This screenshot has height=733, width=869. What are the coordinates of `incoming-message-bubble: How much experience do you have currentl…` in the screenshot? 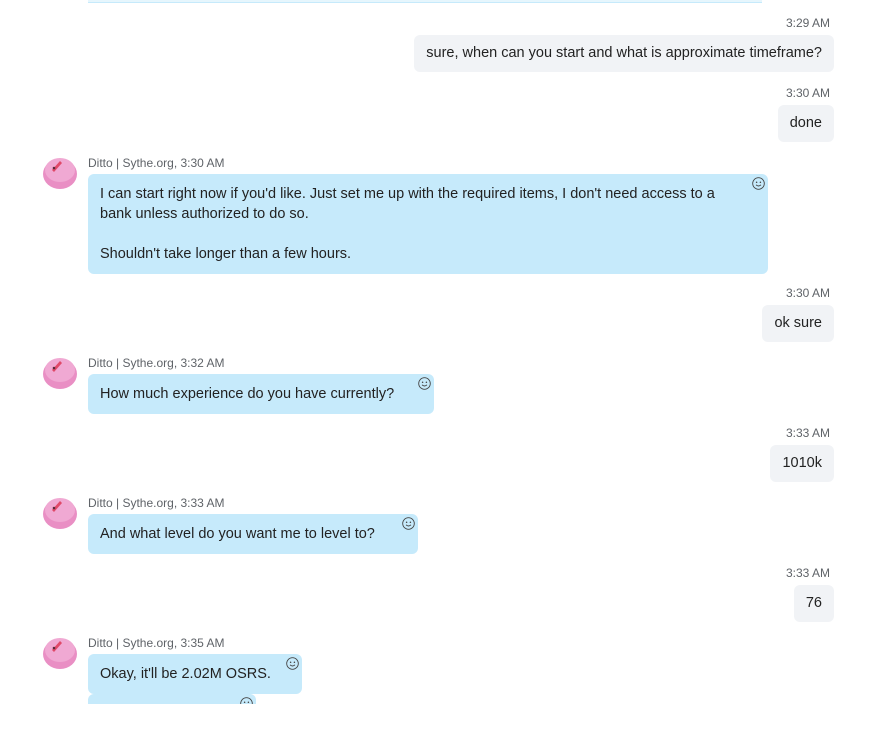 It's located at (261, 394).